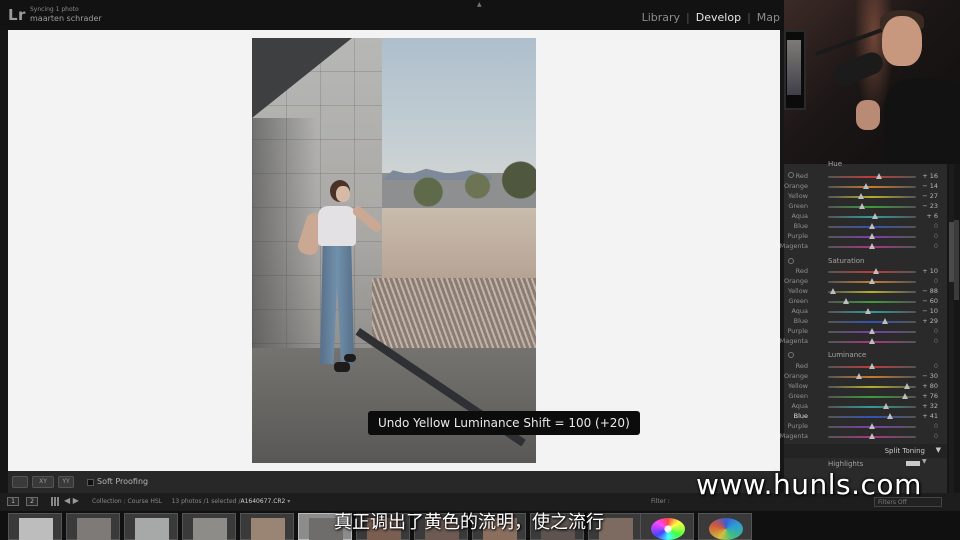 The width and height of the screenshot is (960, 540). What do you see at coordinates (13, 501) in the screenshot?
I see `primary-window-button: 1` at bounding box center [13, 501].